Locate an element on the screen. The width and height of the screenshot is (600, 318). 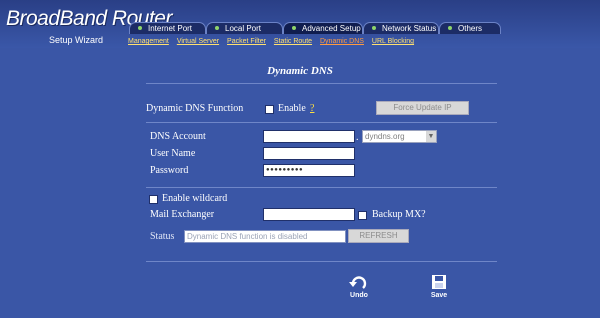
subnav-static-route: Static Route is located at coordinates (293, 41).